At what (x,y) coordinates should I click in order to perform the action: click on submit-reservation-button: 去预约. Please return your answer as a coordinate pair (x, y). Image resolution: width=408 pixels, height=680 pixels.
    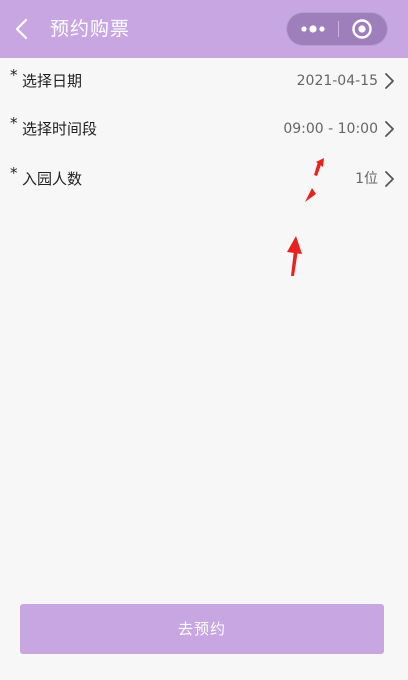
    Looking at the image, I should click on (202, 629).